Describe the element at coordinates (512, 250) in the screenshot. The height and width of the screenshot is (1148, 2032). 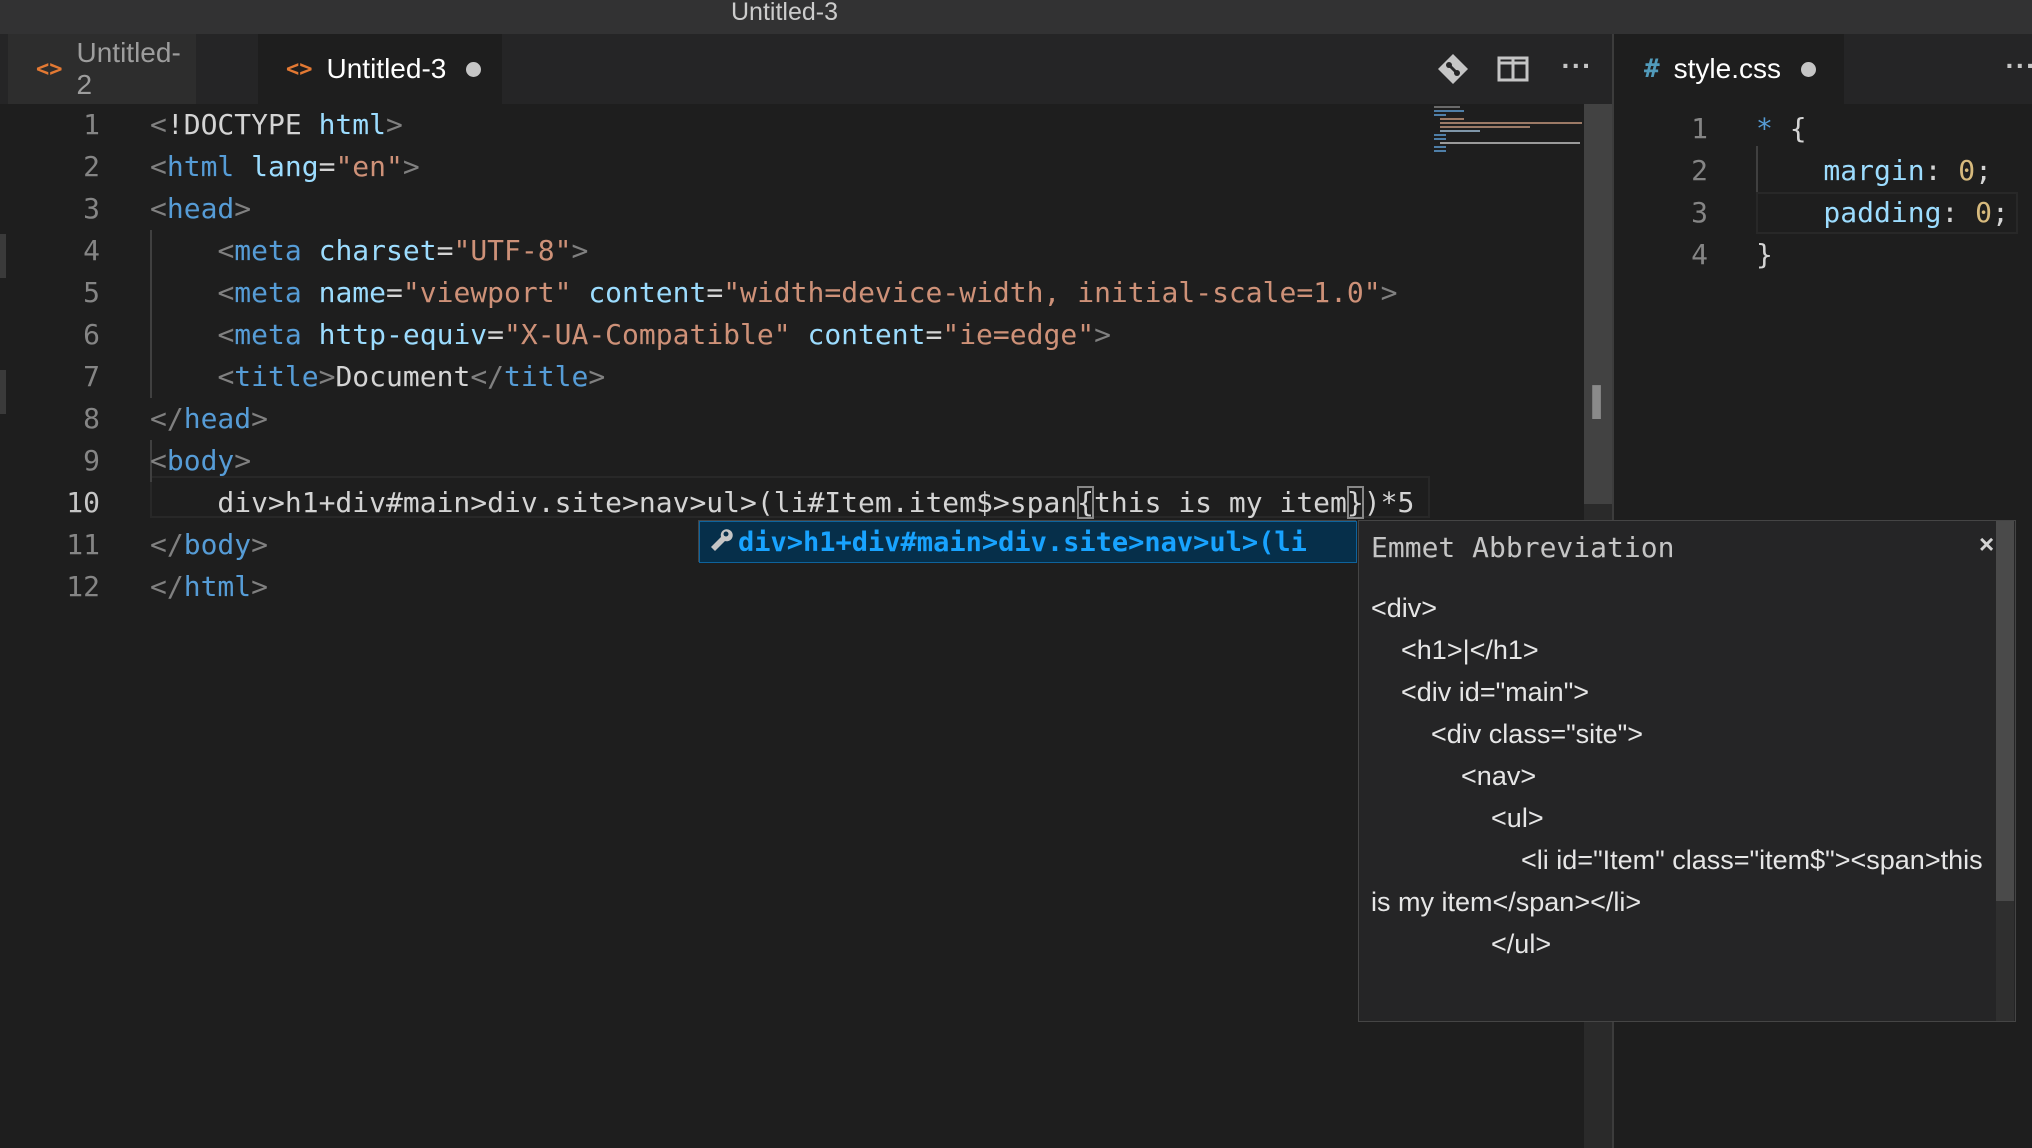
I see `attribute-value: "UTF-8"` at that location.